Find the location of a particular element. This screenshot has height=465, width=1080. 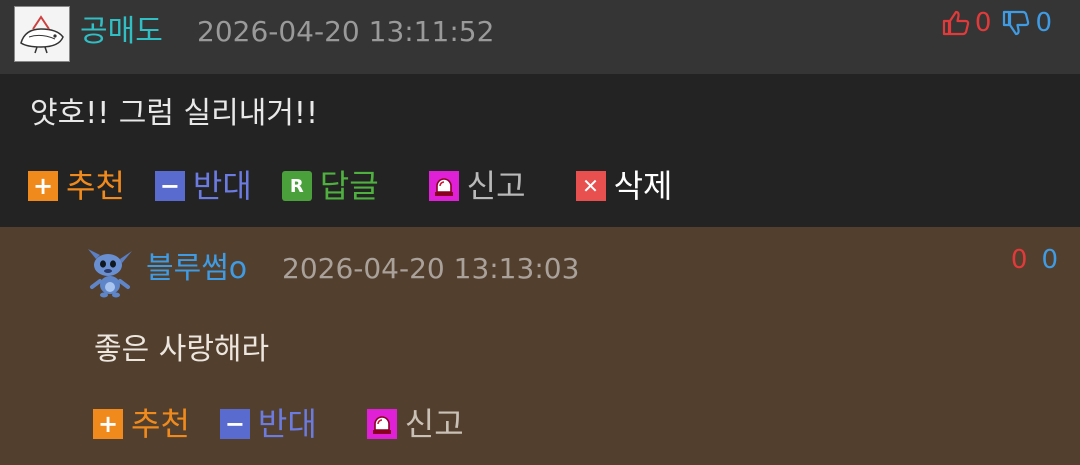

reply-label: 답글 is located at coordinates (349, 186).